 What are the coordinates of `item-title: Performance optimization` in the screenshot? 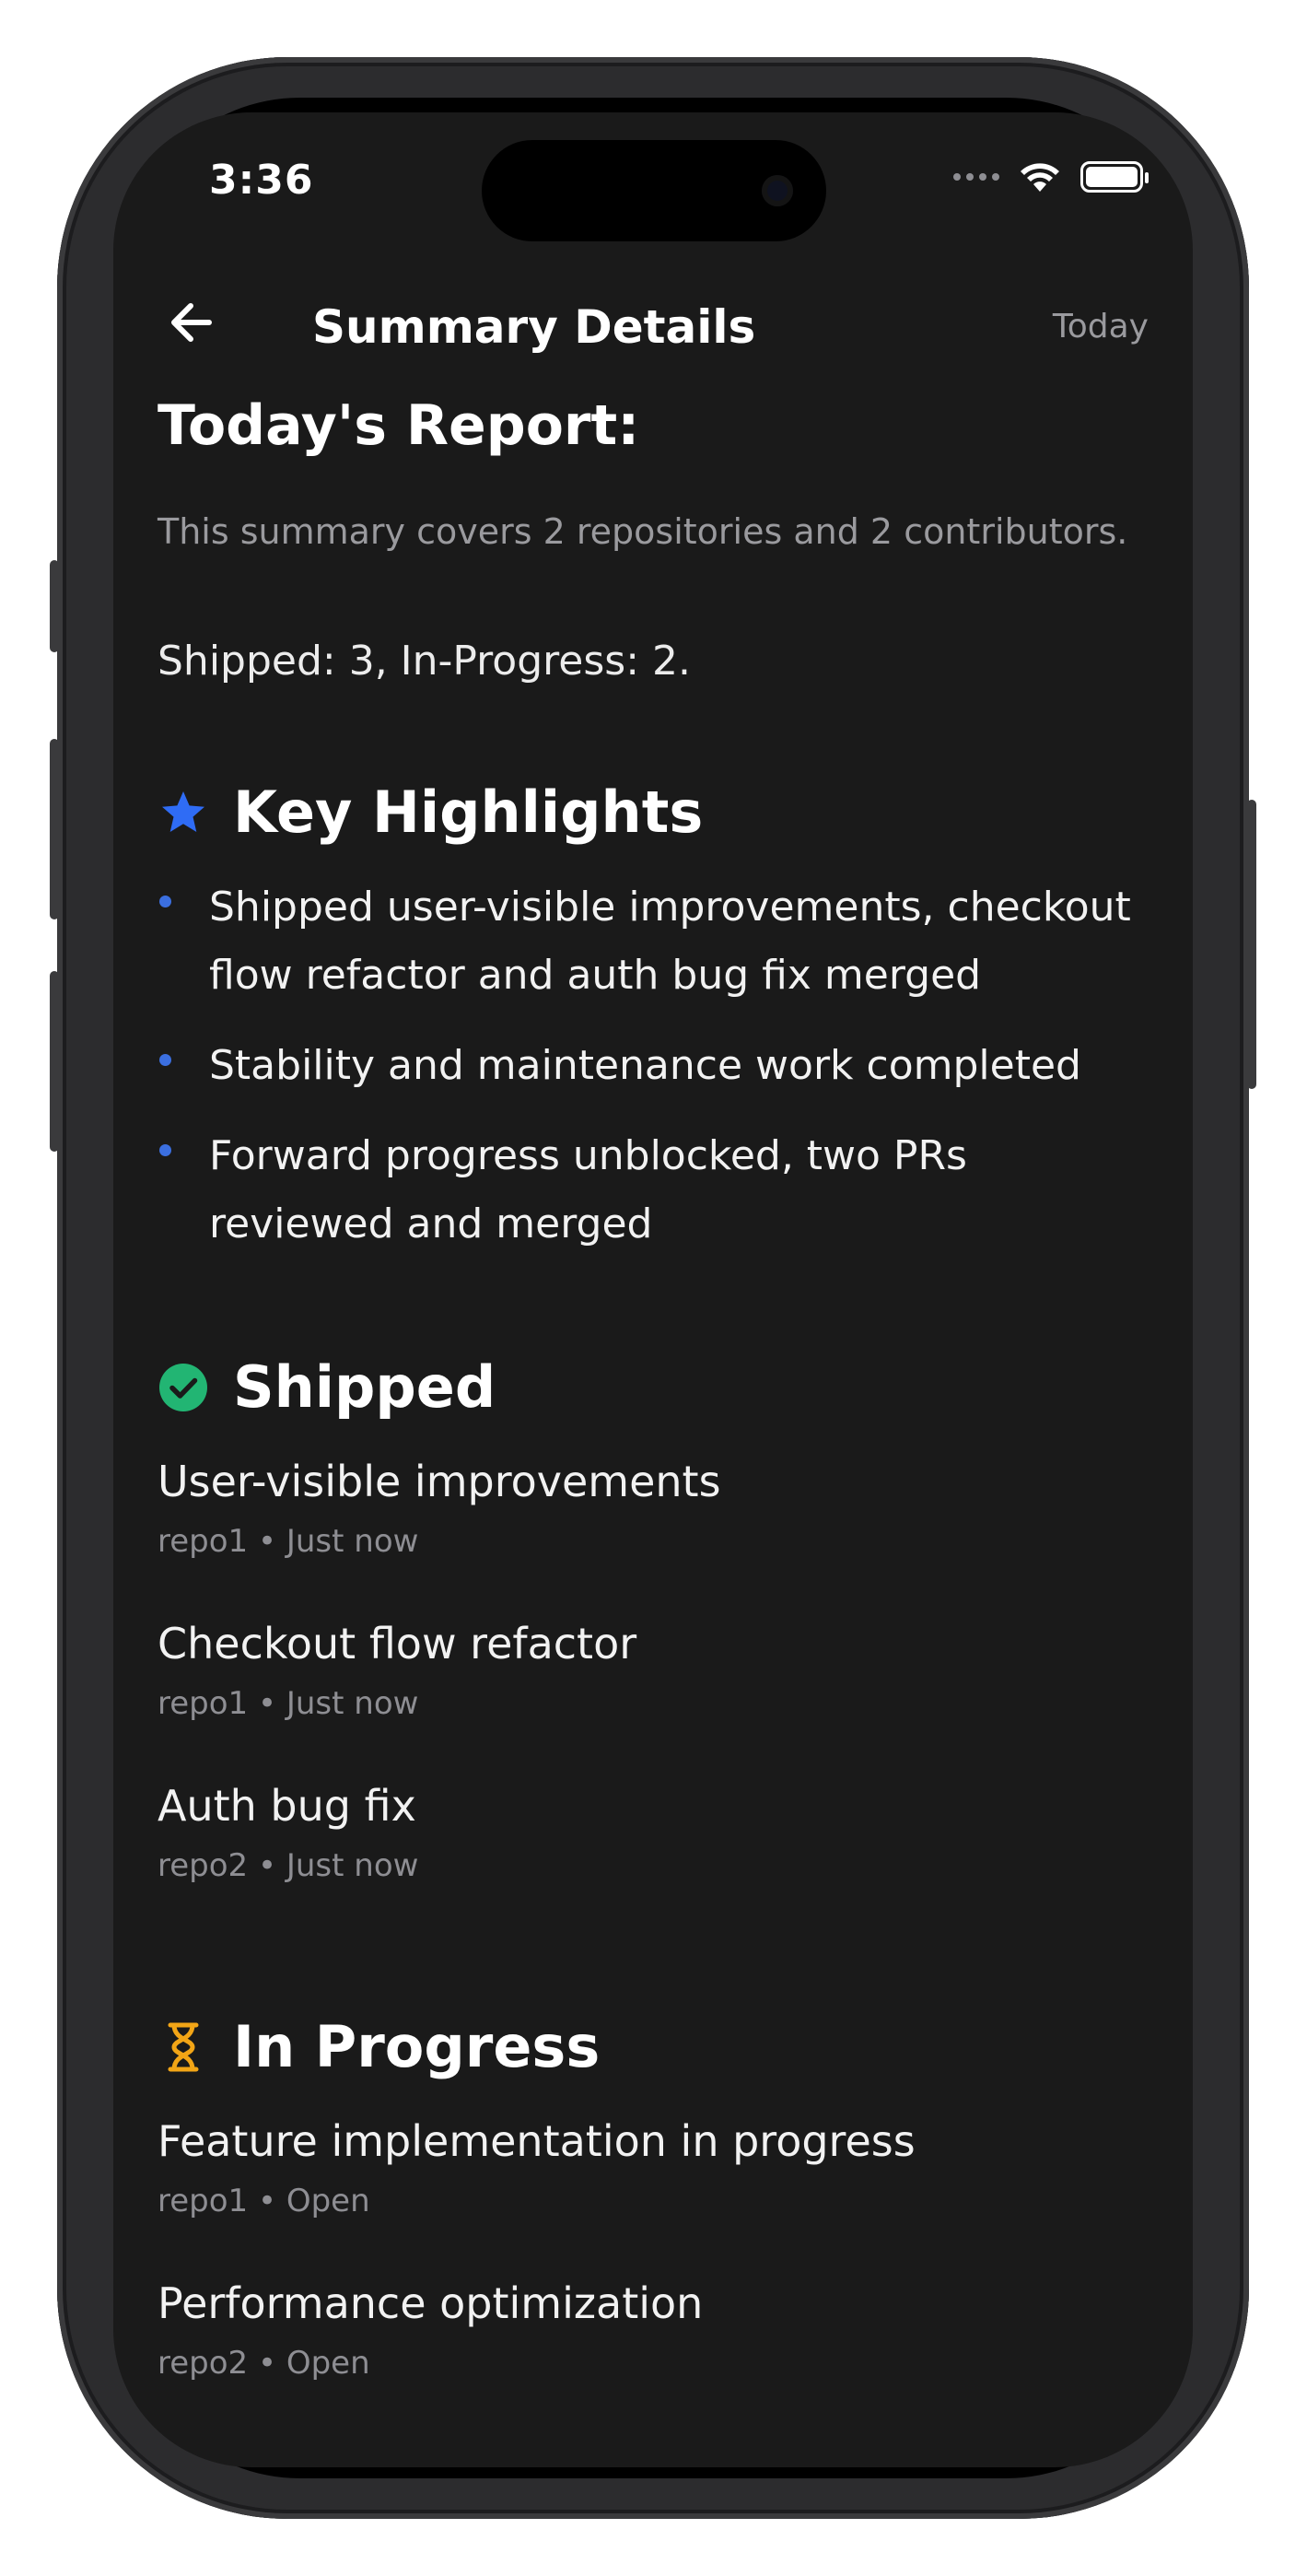 It's located at (431, 2303).